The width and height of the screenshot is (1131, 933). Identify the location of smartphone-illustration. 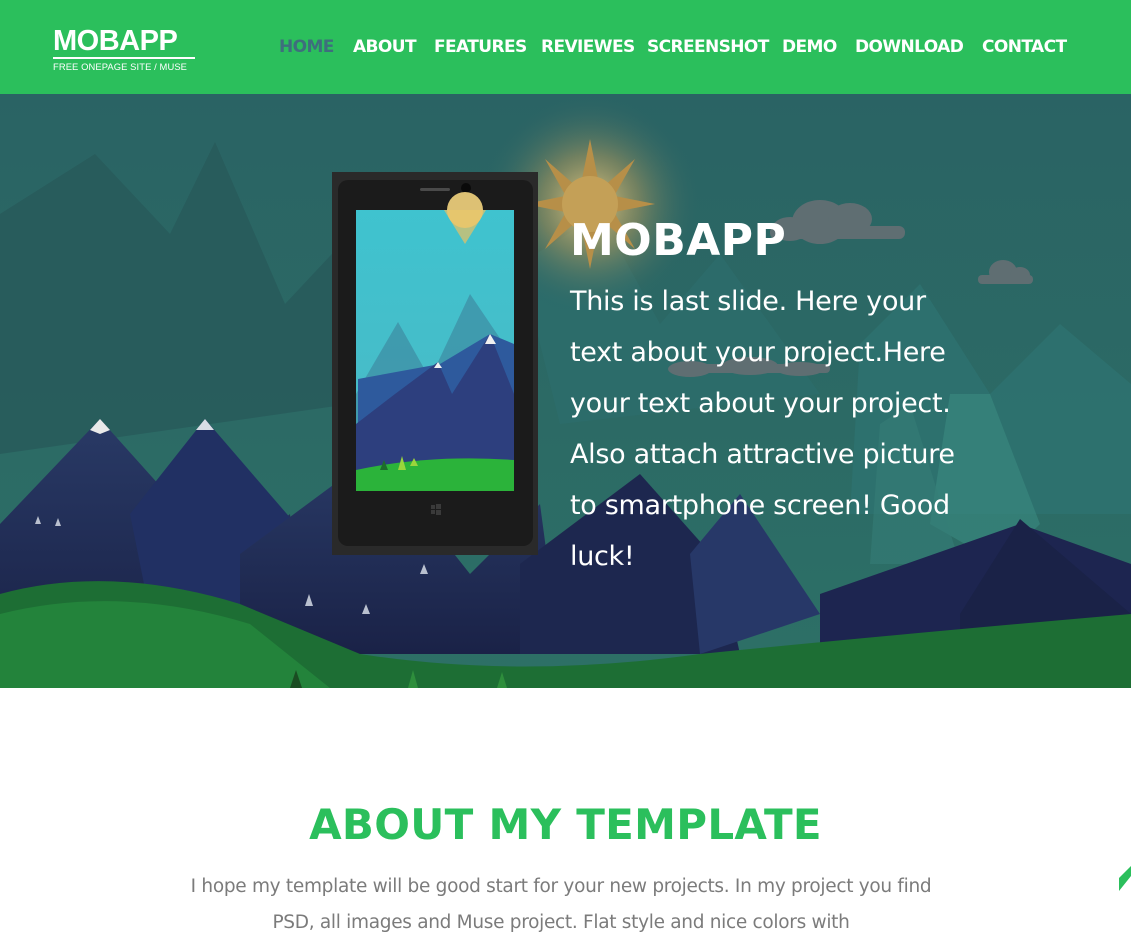
(435, 363).